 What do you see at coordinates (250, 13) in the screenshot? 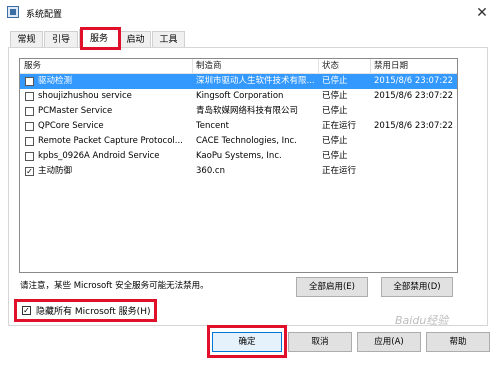
I see `title-bar: 系统配置 ✕` at bounding box center [250, 13].